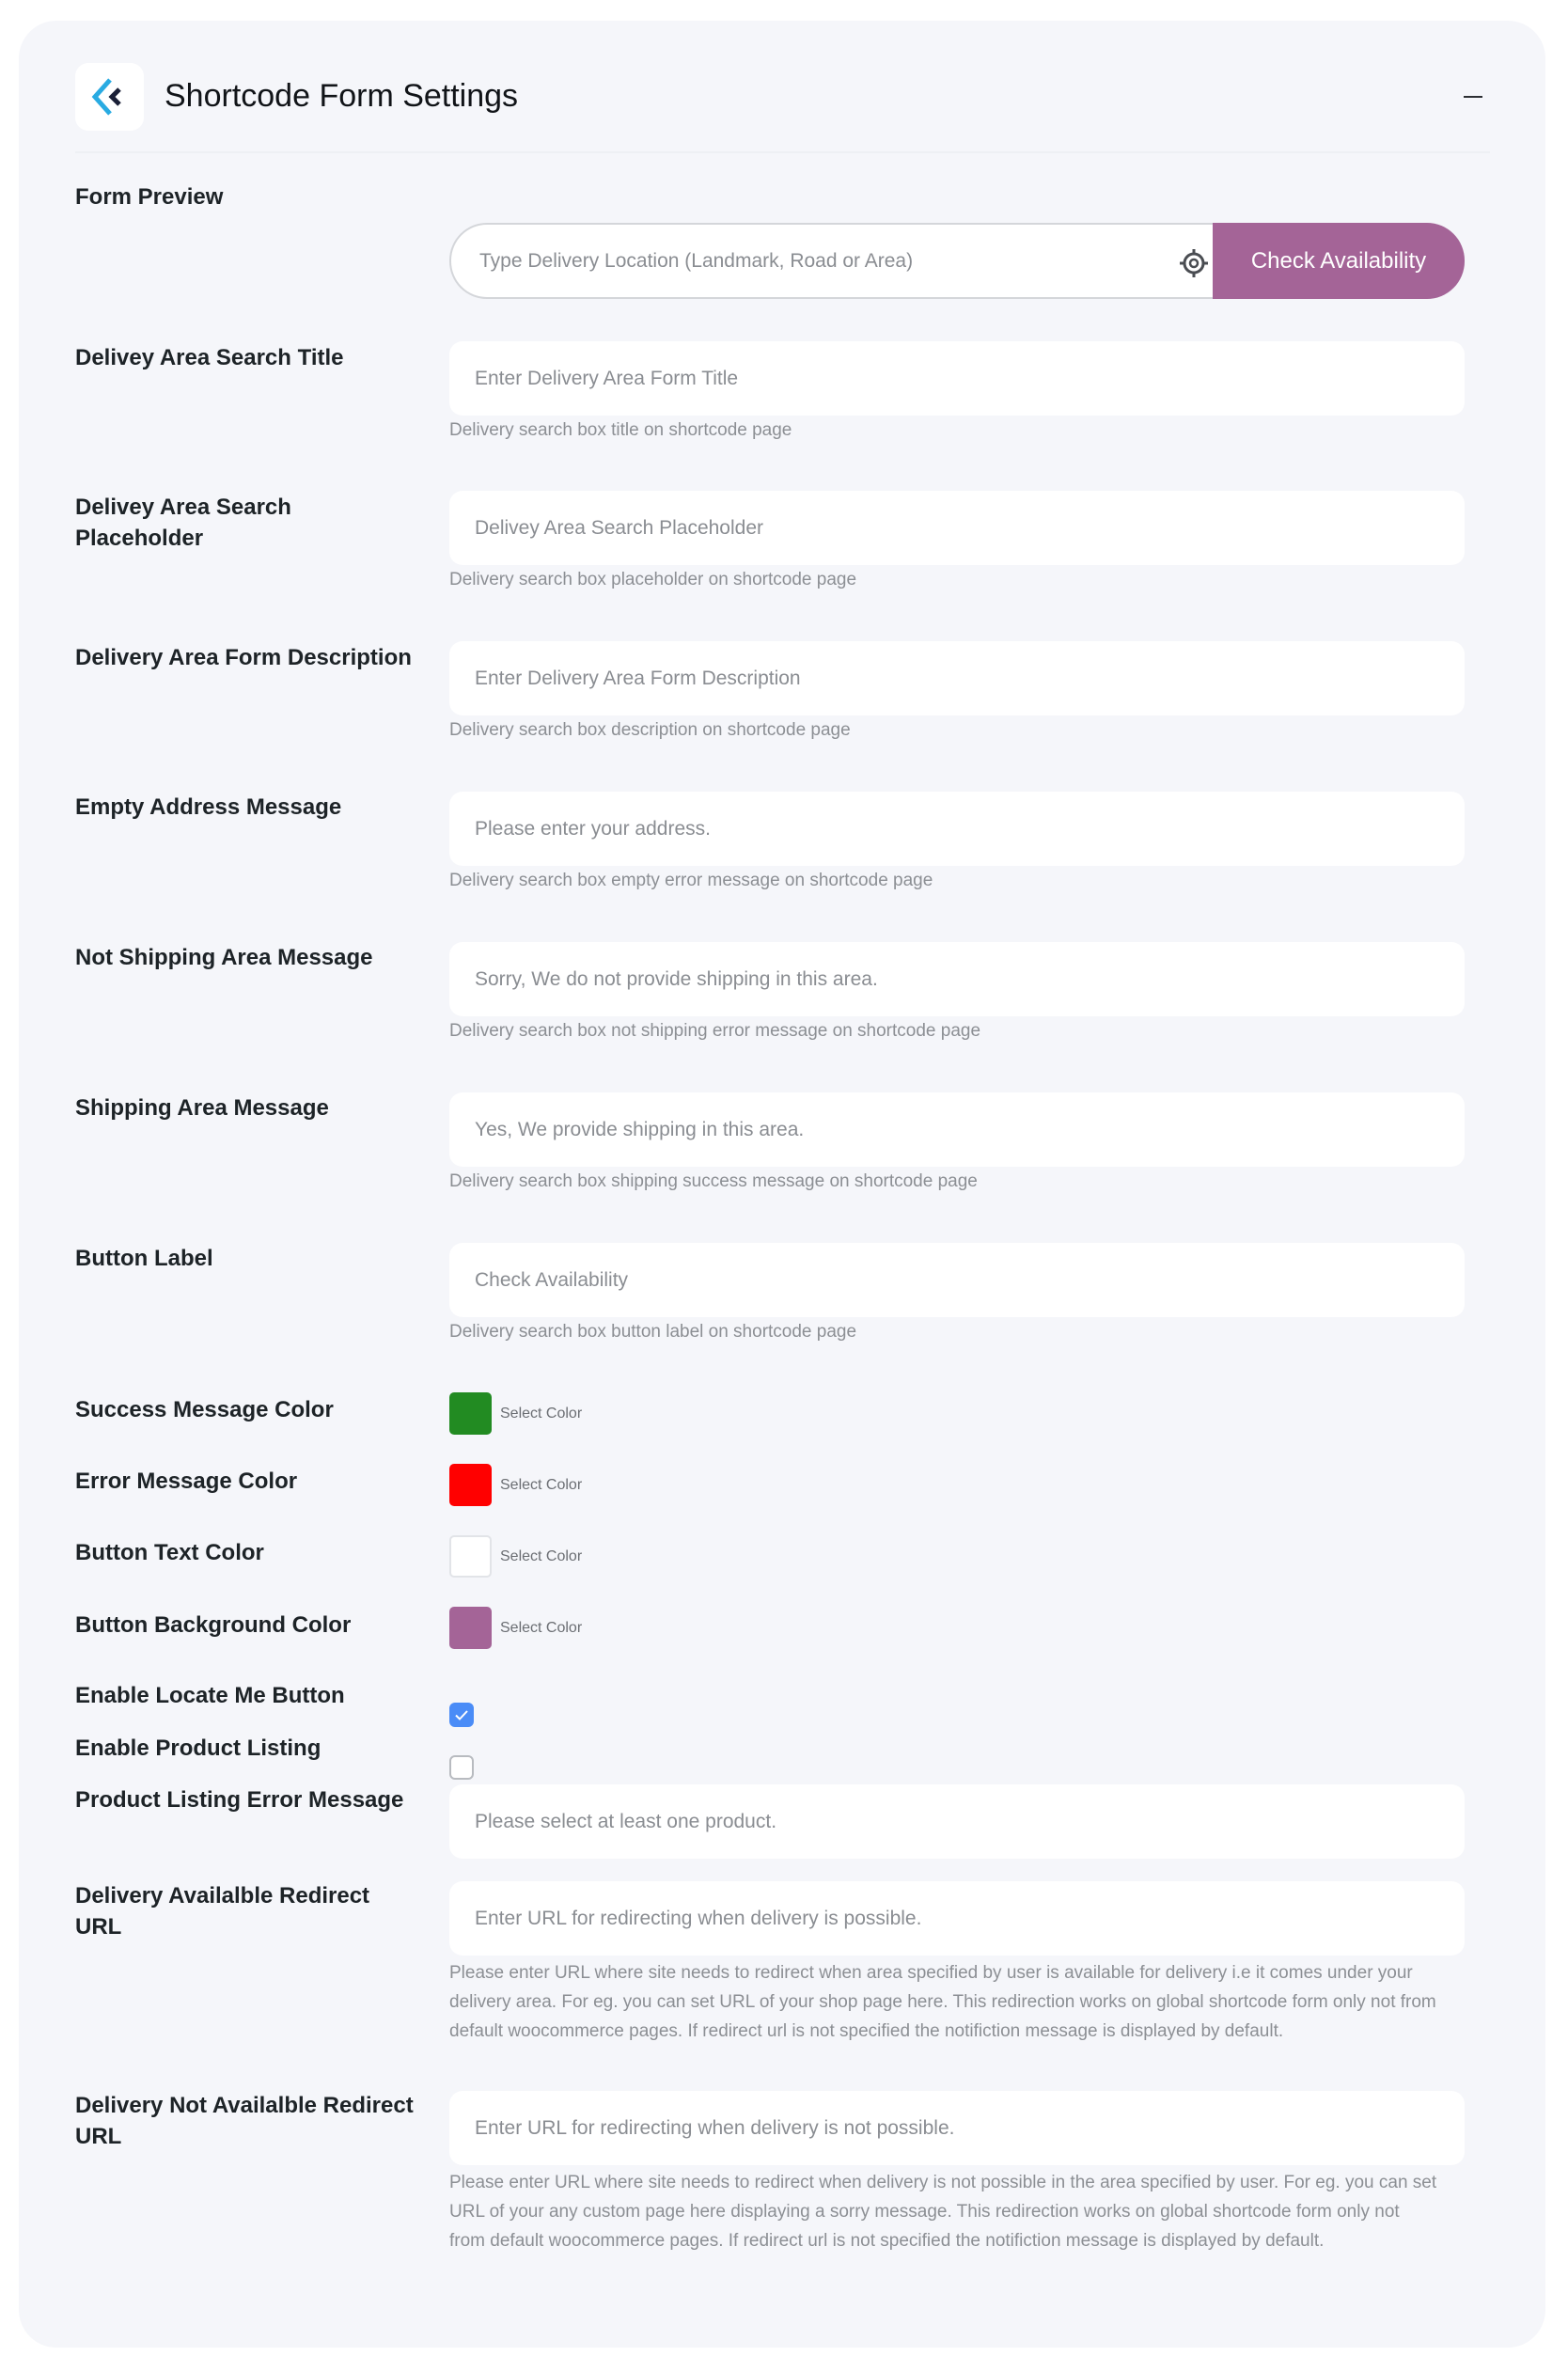  What do you see at coordinates (541, 1485) in the screenshot?
I see `error-select-color: Select Color` at bounding box center [541, 1485].